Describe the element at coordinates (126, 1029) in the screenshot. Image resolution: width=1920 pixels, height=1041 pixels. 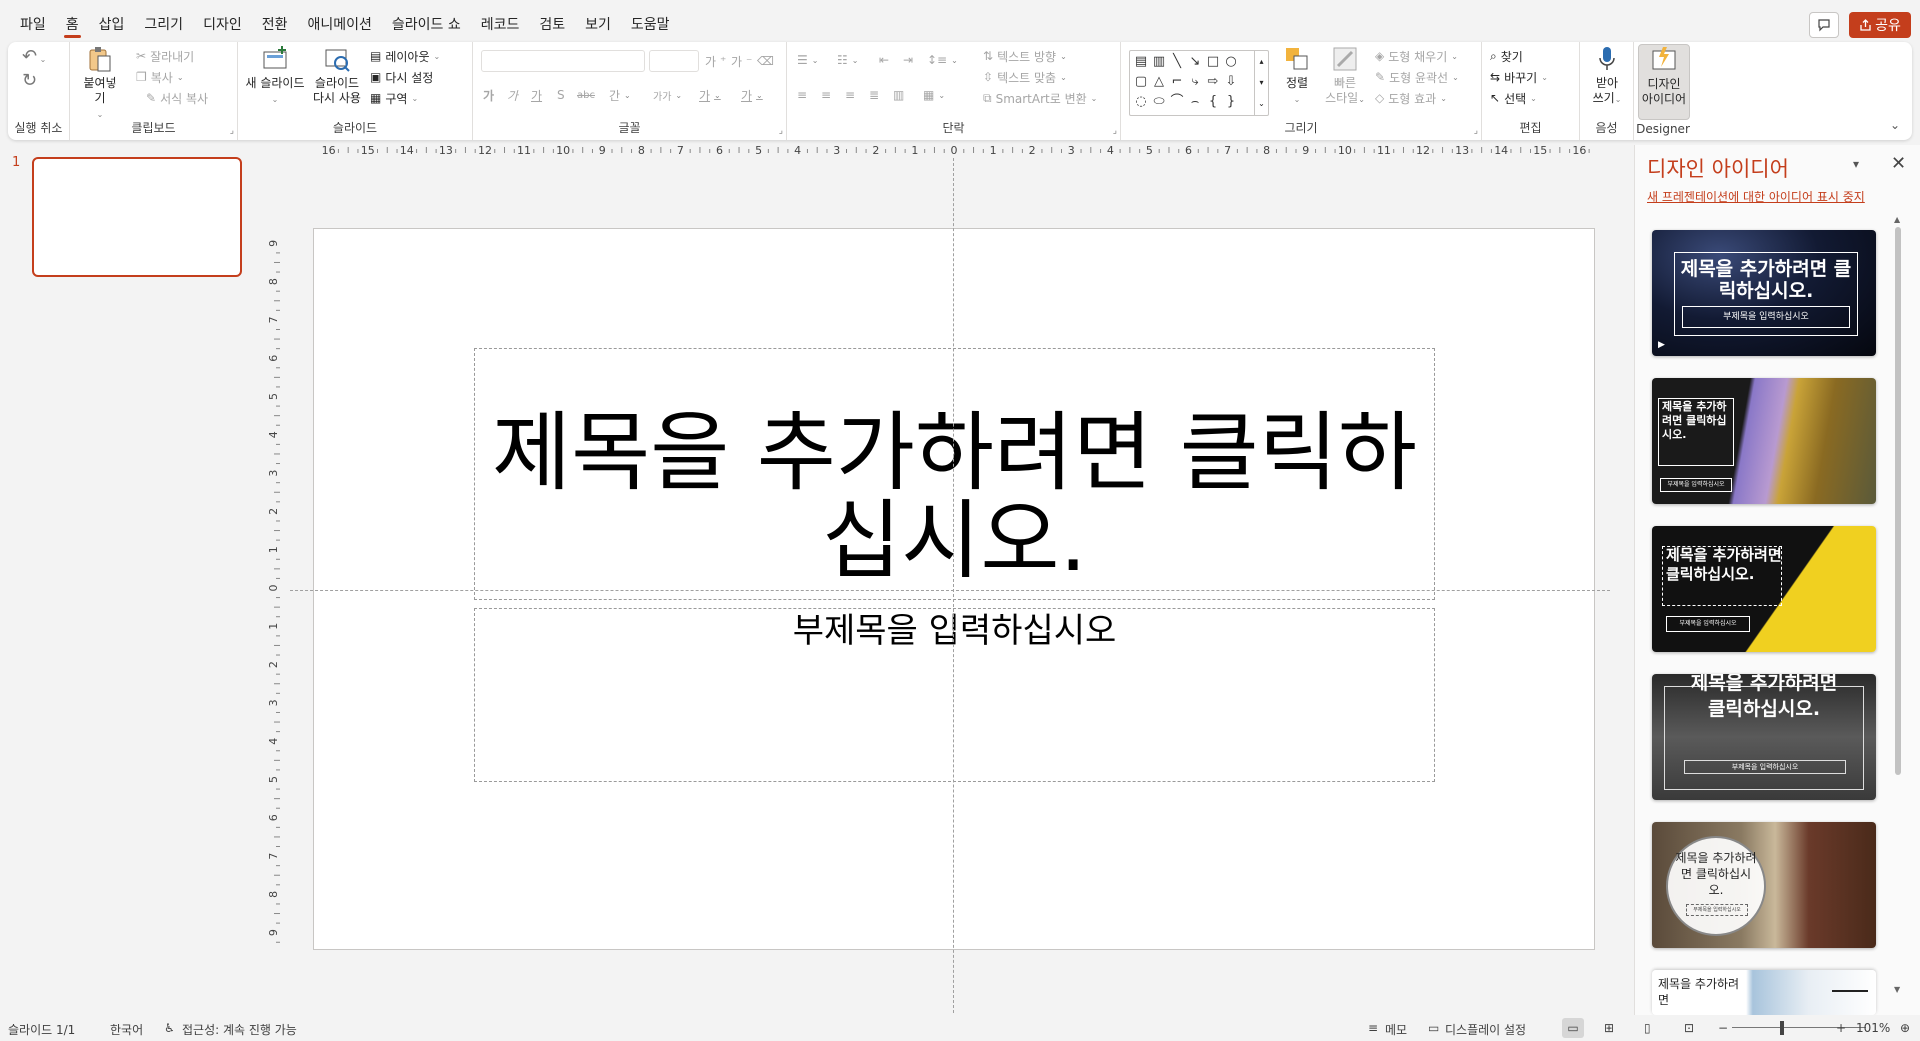
I see `language-indicator: 한국어` at that location.